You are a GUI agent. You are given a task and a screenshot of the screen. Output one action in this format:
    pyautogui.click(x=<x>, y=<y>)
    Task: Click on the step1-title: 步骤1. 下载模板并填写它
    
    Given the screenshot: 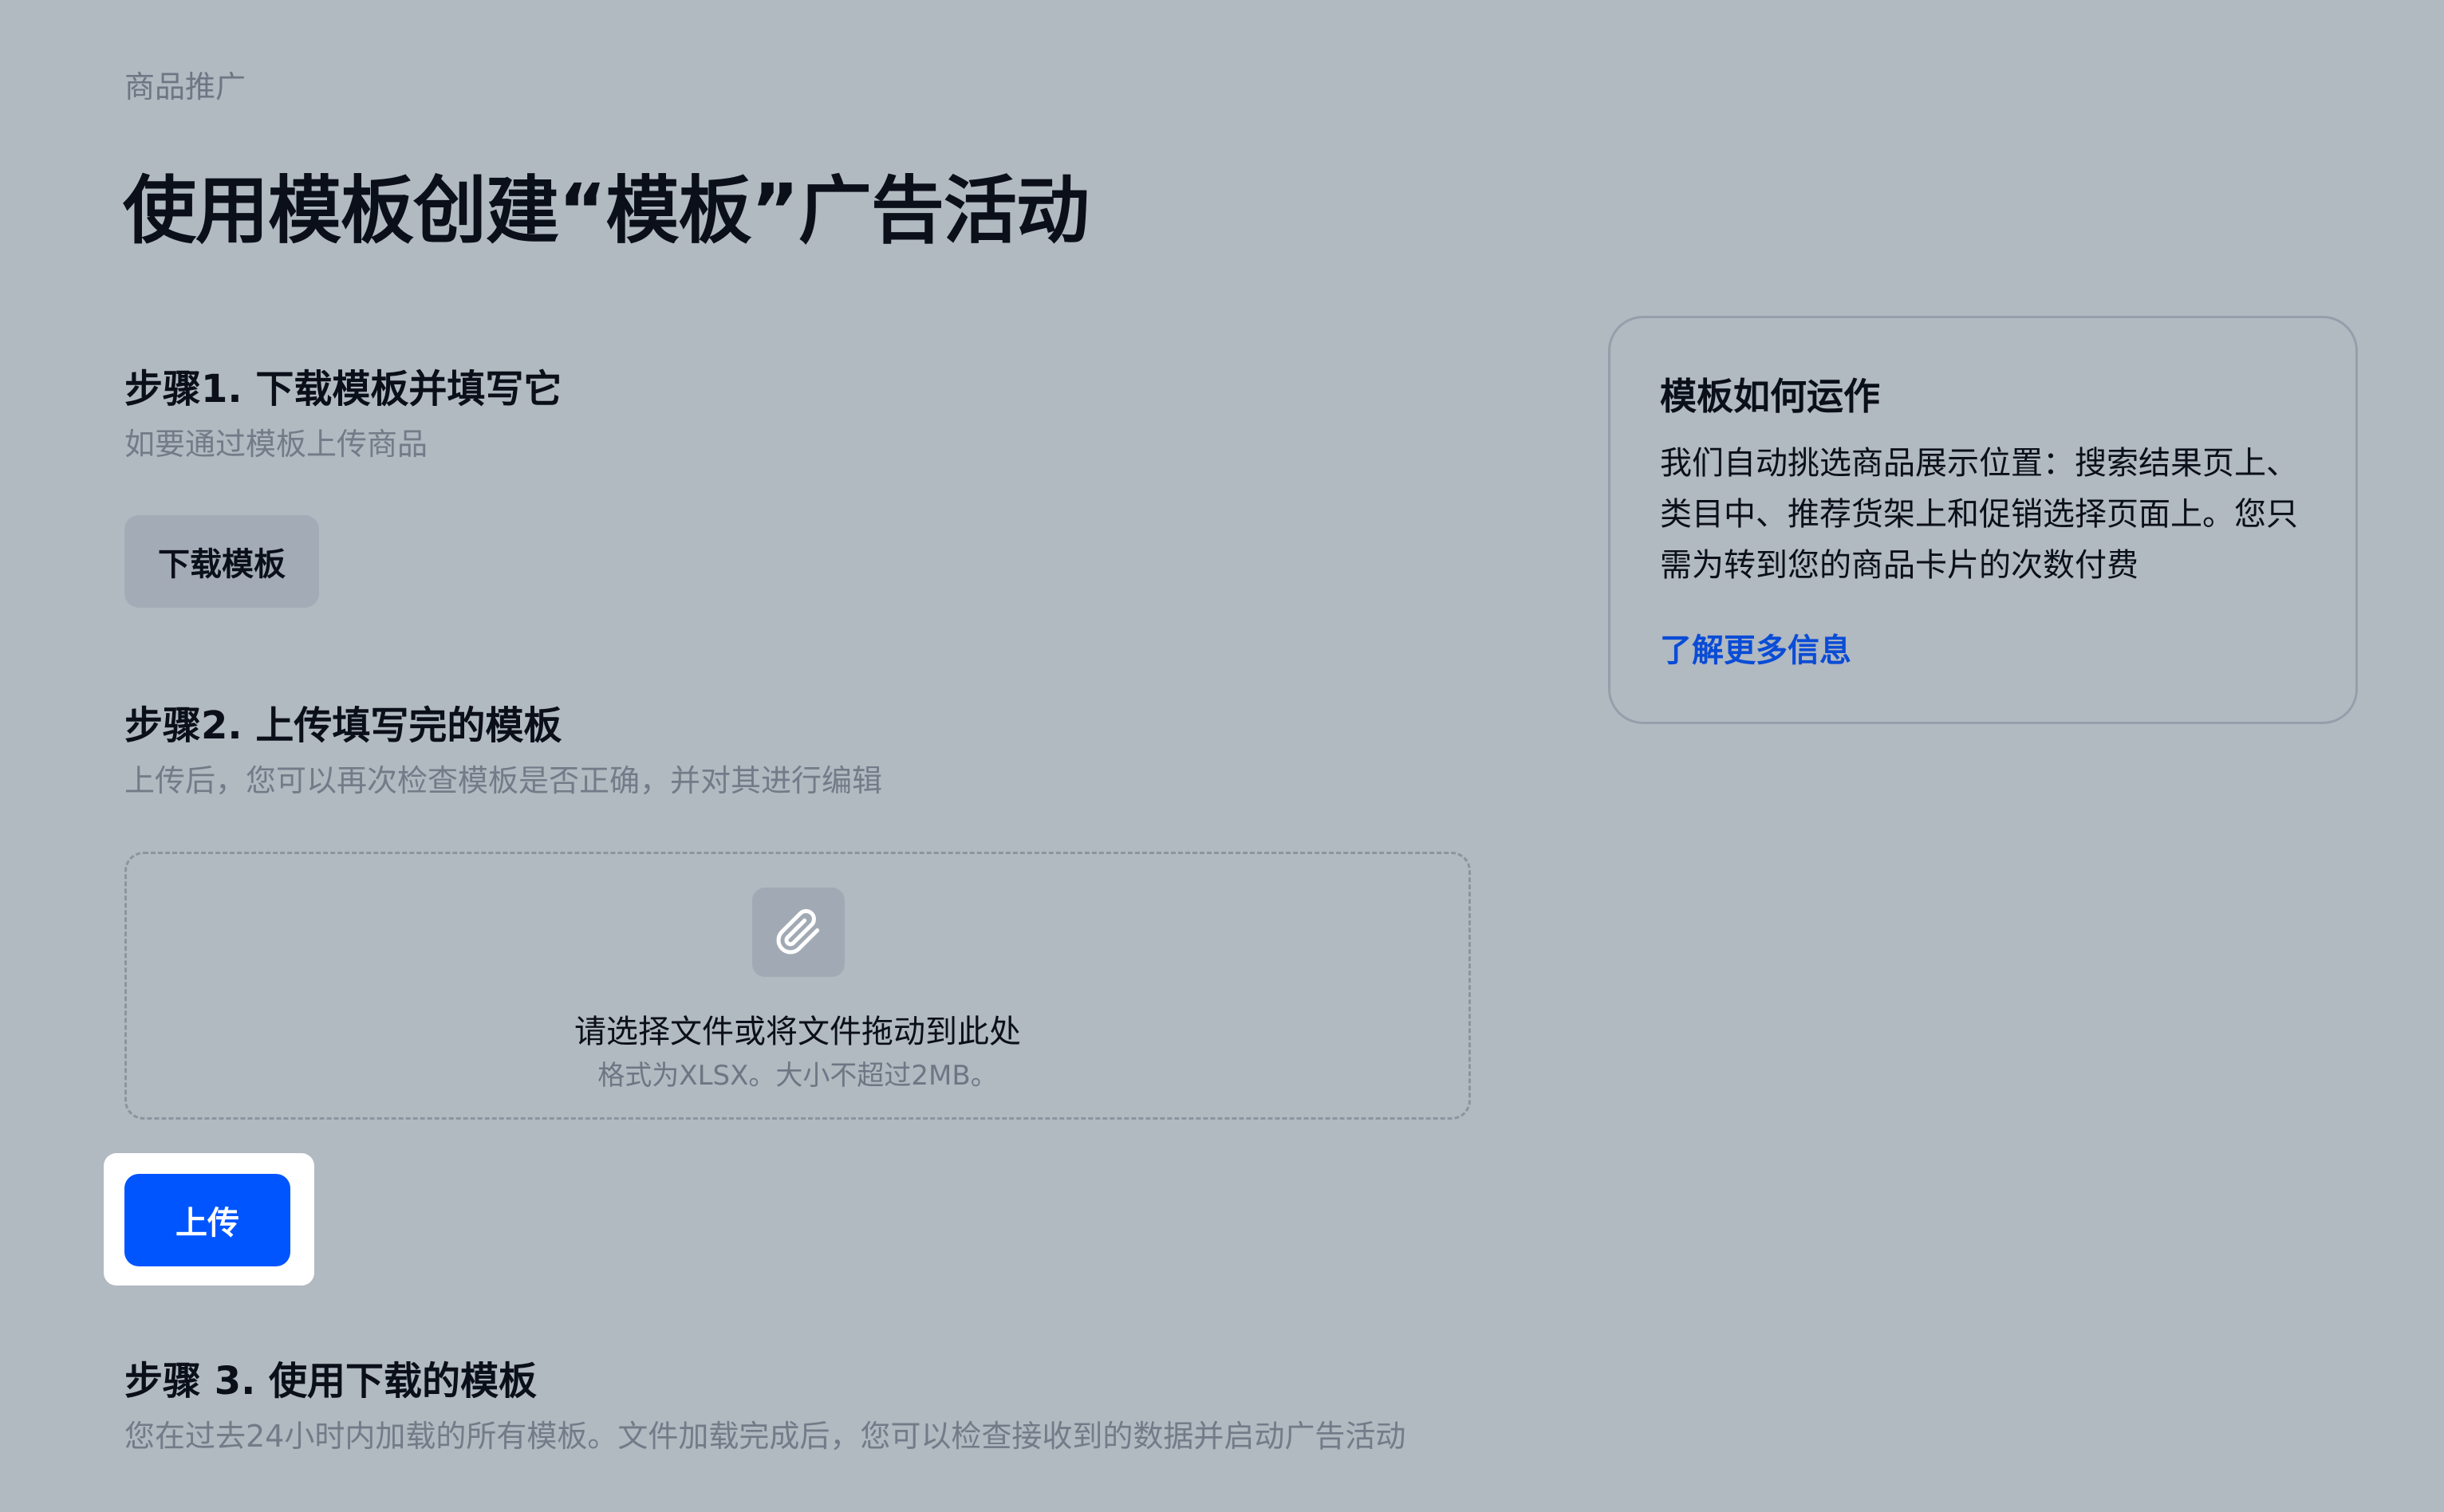 What is the action you would take?
    pyautogui.click(x=343, y=389)
    